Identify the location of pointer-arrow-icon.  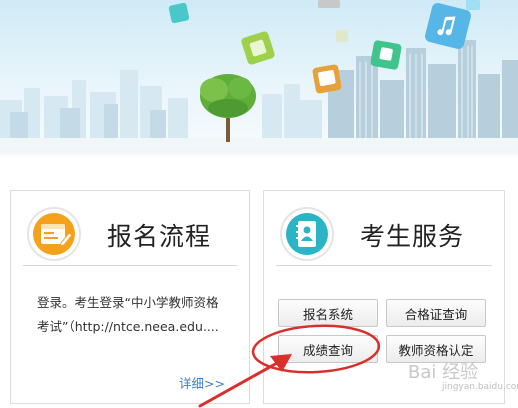
(243, 382).